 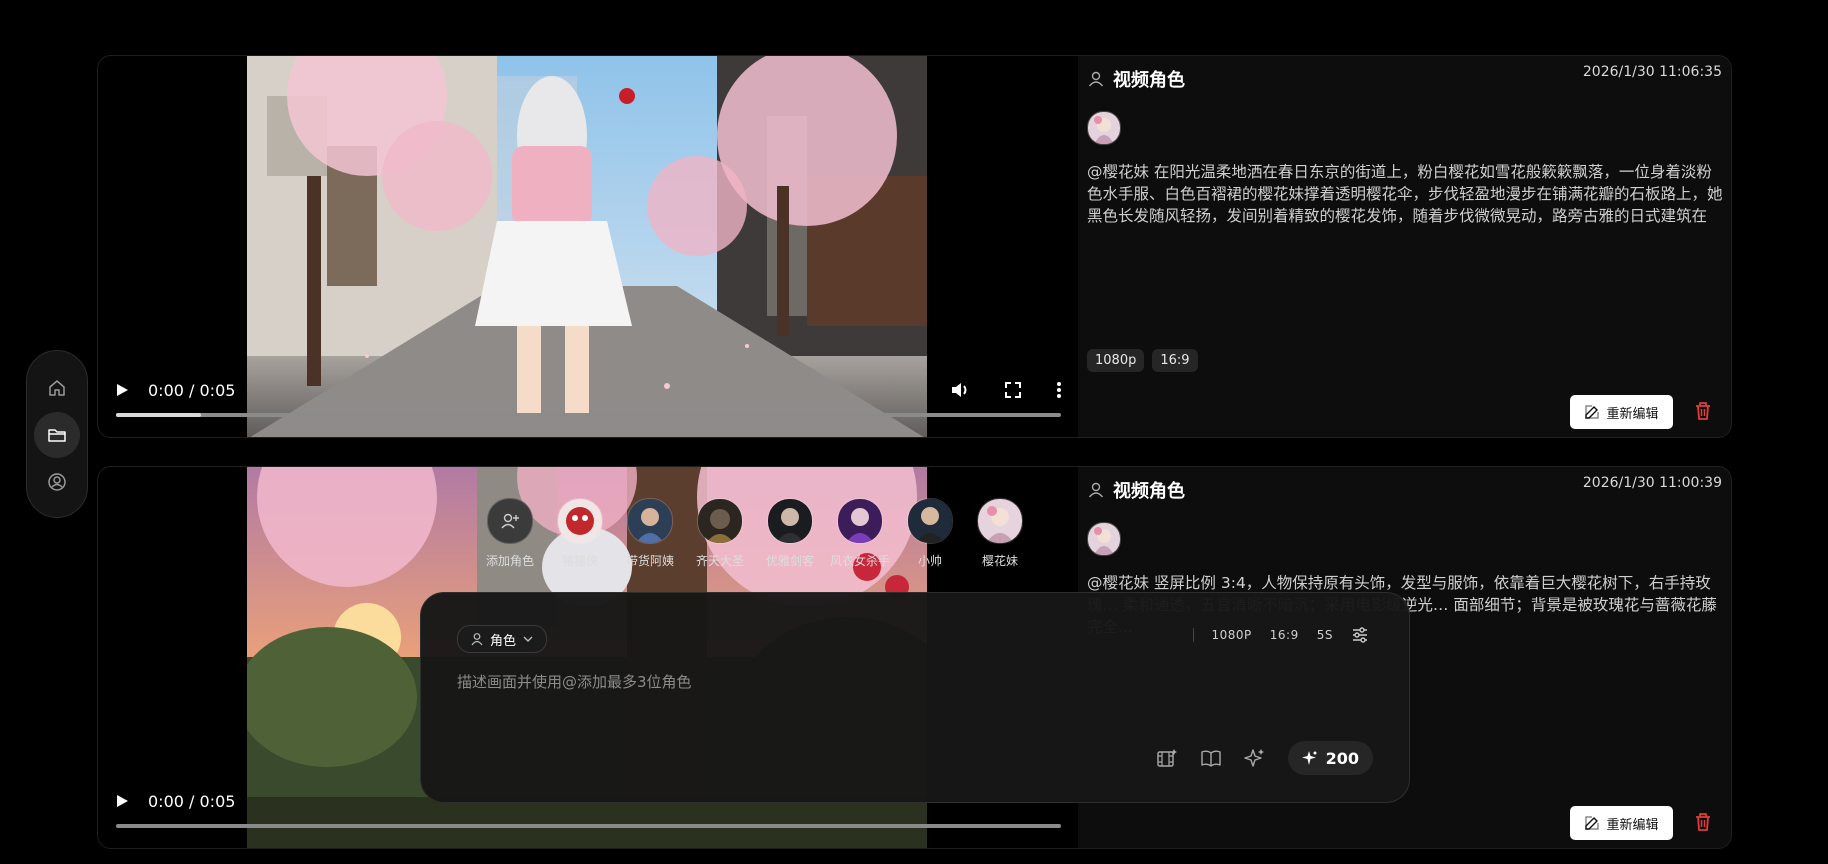 What do you see at coordinates (579, 561) in the screenshot?
I see `character-label: 猪猪侠` at bounding box center [579, 561].